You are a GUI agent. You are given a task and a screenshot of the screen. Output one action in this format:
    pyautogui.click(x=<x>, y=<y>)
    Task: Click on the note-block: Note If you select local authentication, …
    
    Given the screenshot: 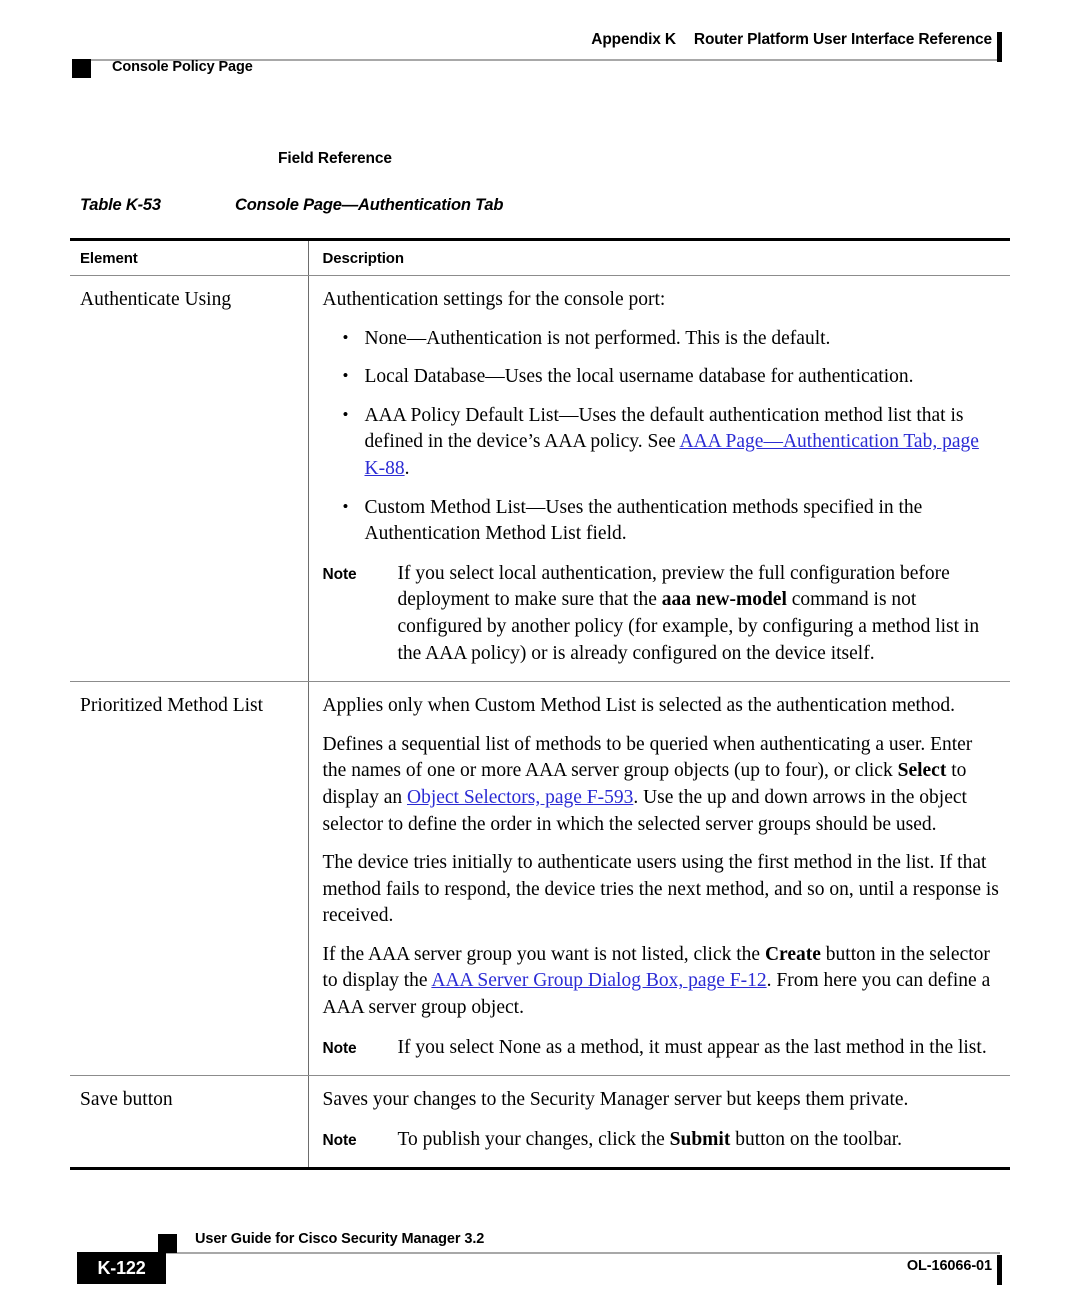 What is the action you would take?
    pyautogui.click(x=662, y=614)
    